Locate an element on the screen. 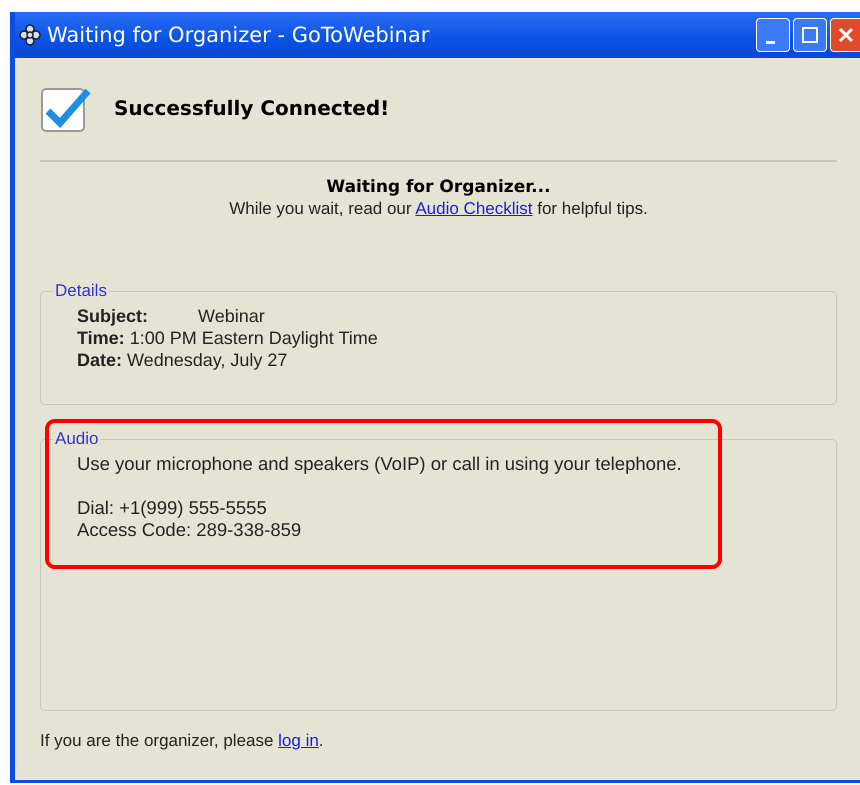  audio-intro-text: Use your microphone and speakers (VoIP) or call in using your telephone. is located at coordinates (380, 464).